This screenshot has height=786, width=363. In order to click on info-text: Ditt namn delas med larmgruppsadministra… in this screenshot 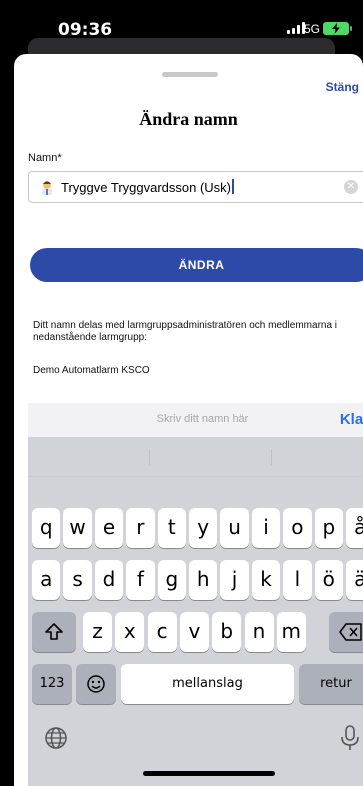, I will do `click(185, 331)`.